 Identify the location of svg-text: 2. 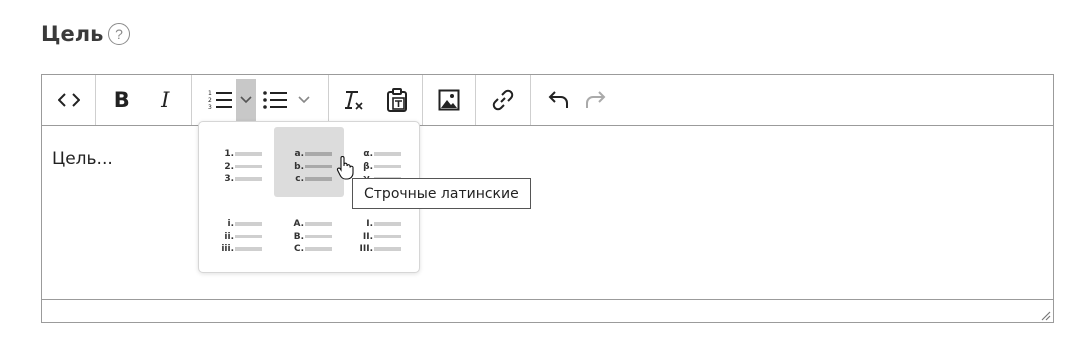
(210, 100).